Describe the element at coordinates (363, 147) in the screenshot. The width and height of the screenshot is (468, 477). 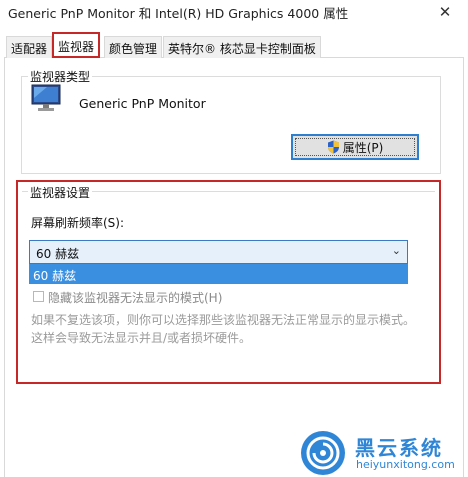
I see `properties-button-label: 属性(P)` at that location.